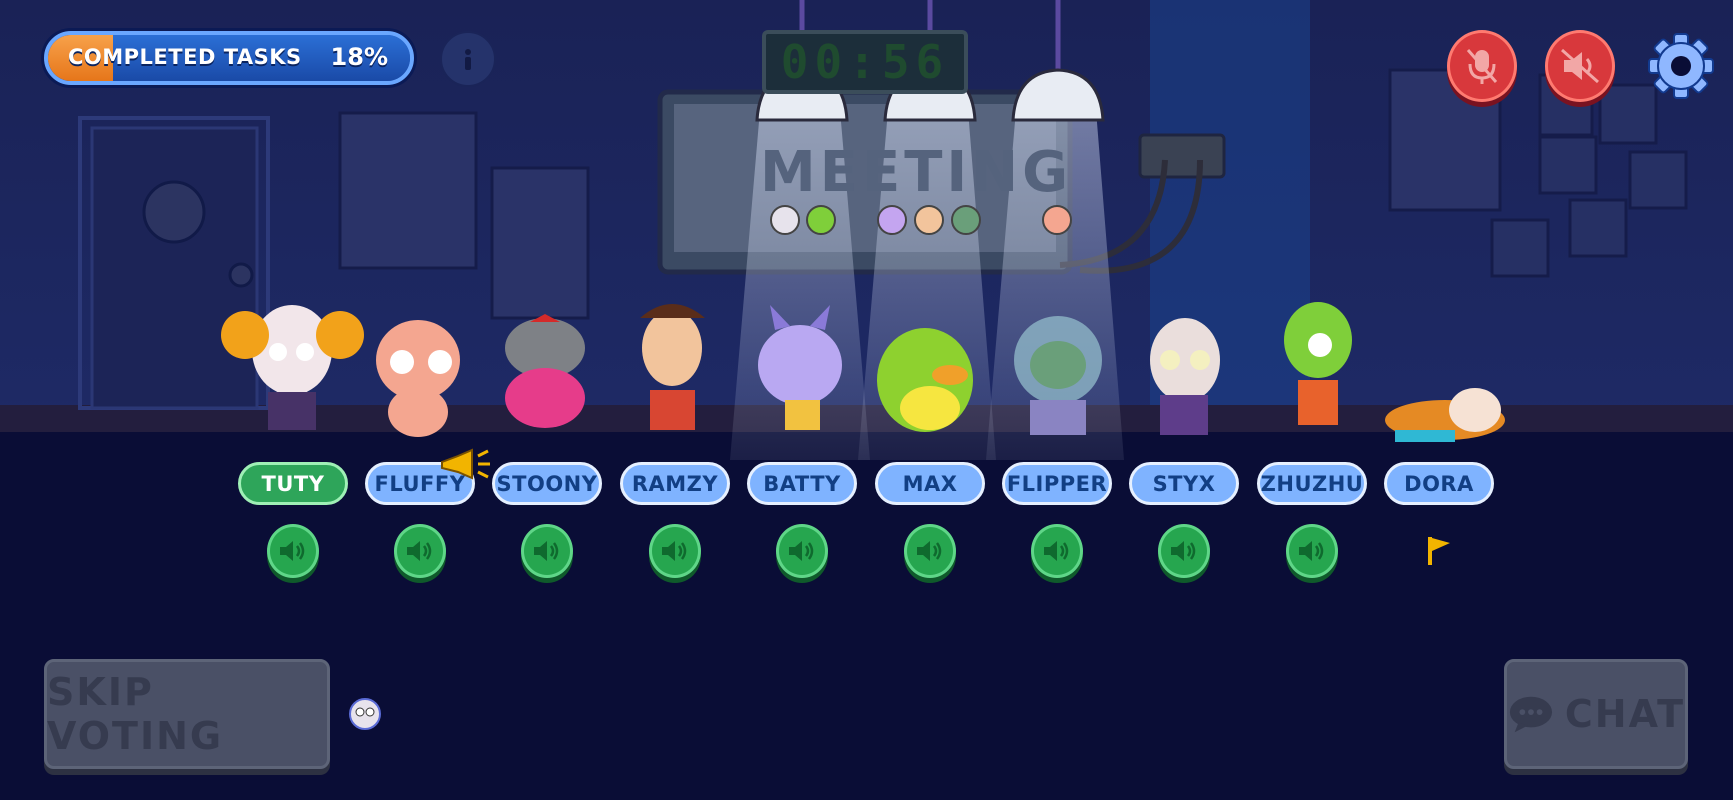 The image size is (1733, 800). I want to click on player-pill-dora: DORA, so click(1439, 483).